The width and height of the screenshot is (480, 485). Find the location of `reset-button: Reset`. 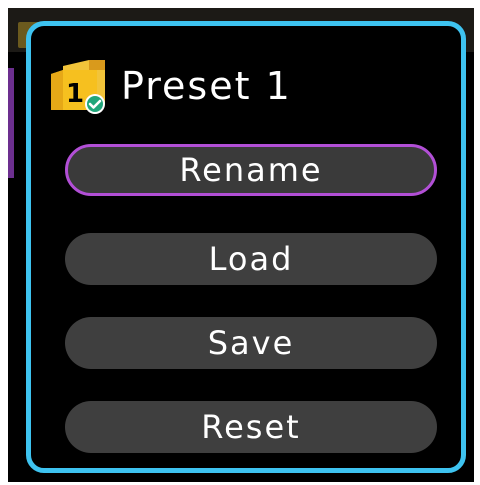

reset-button: Reset is located at coordinates (251, 427).